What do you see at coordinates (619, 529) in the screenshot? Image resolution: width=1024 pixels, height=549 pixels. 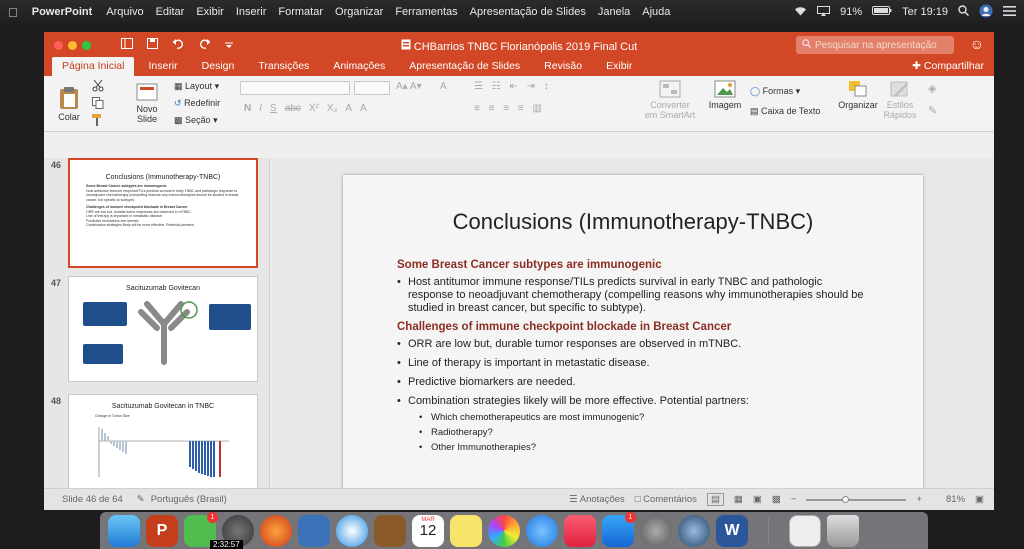 I see `app-store-icon: 1` at bounding box center [619, 529].